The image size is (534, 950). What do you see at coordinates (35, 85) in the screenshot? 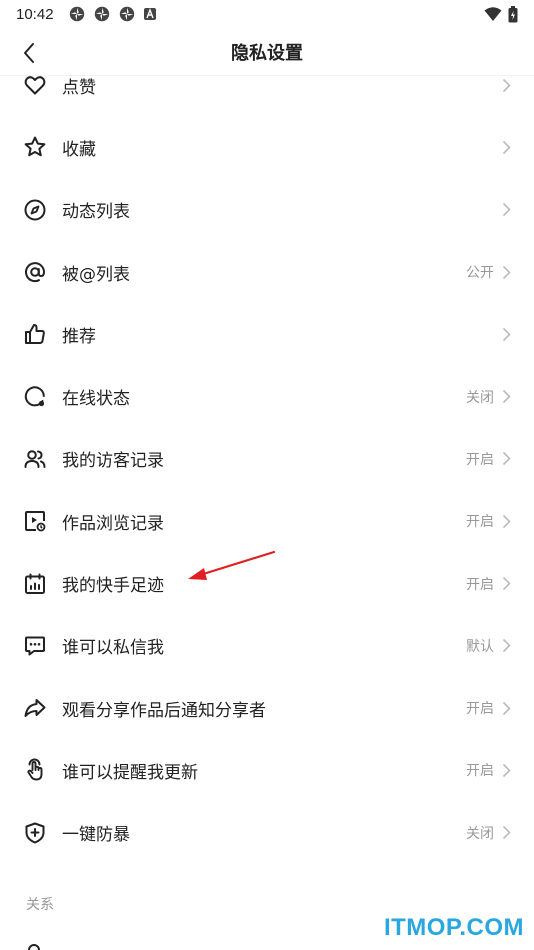
I see `heart-icon` at bounding box center [35, 85].